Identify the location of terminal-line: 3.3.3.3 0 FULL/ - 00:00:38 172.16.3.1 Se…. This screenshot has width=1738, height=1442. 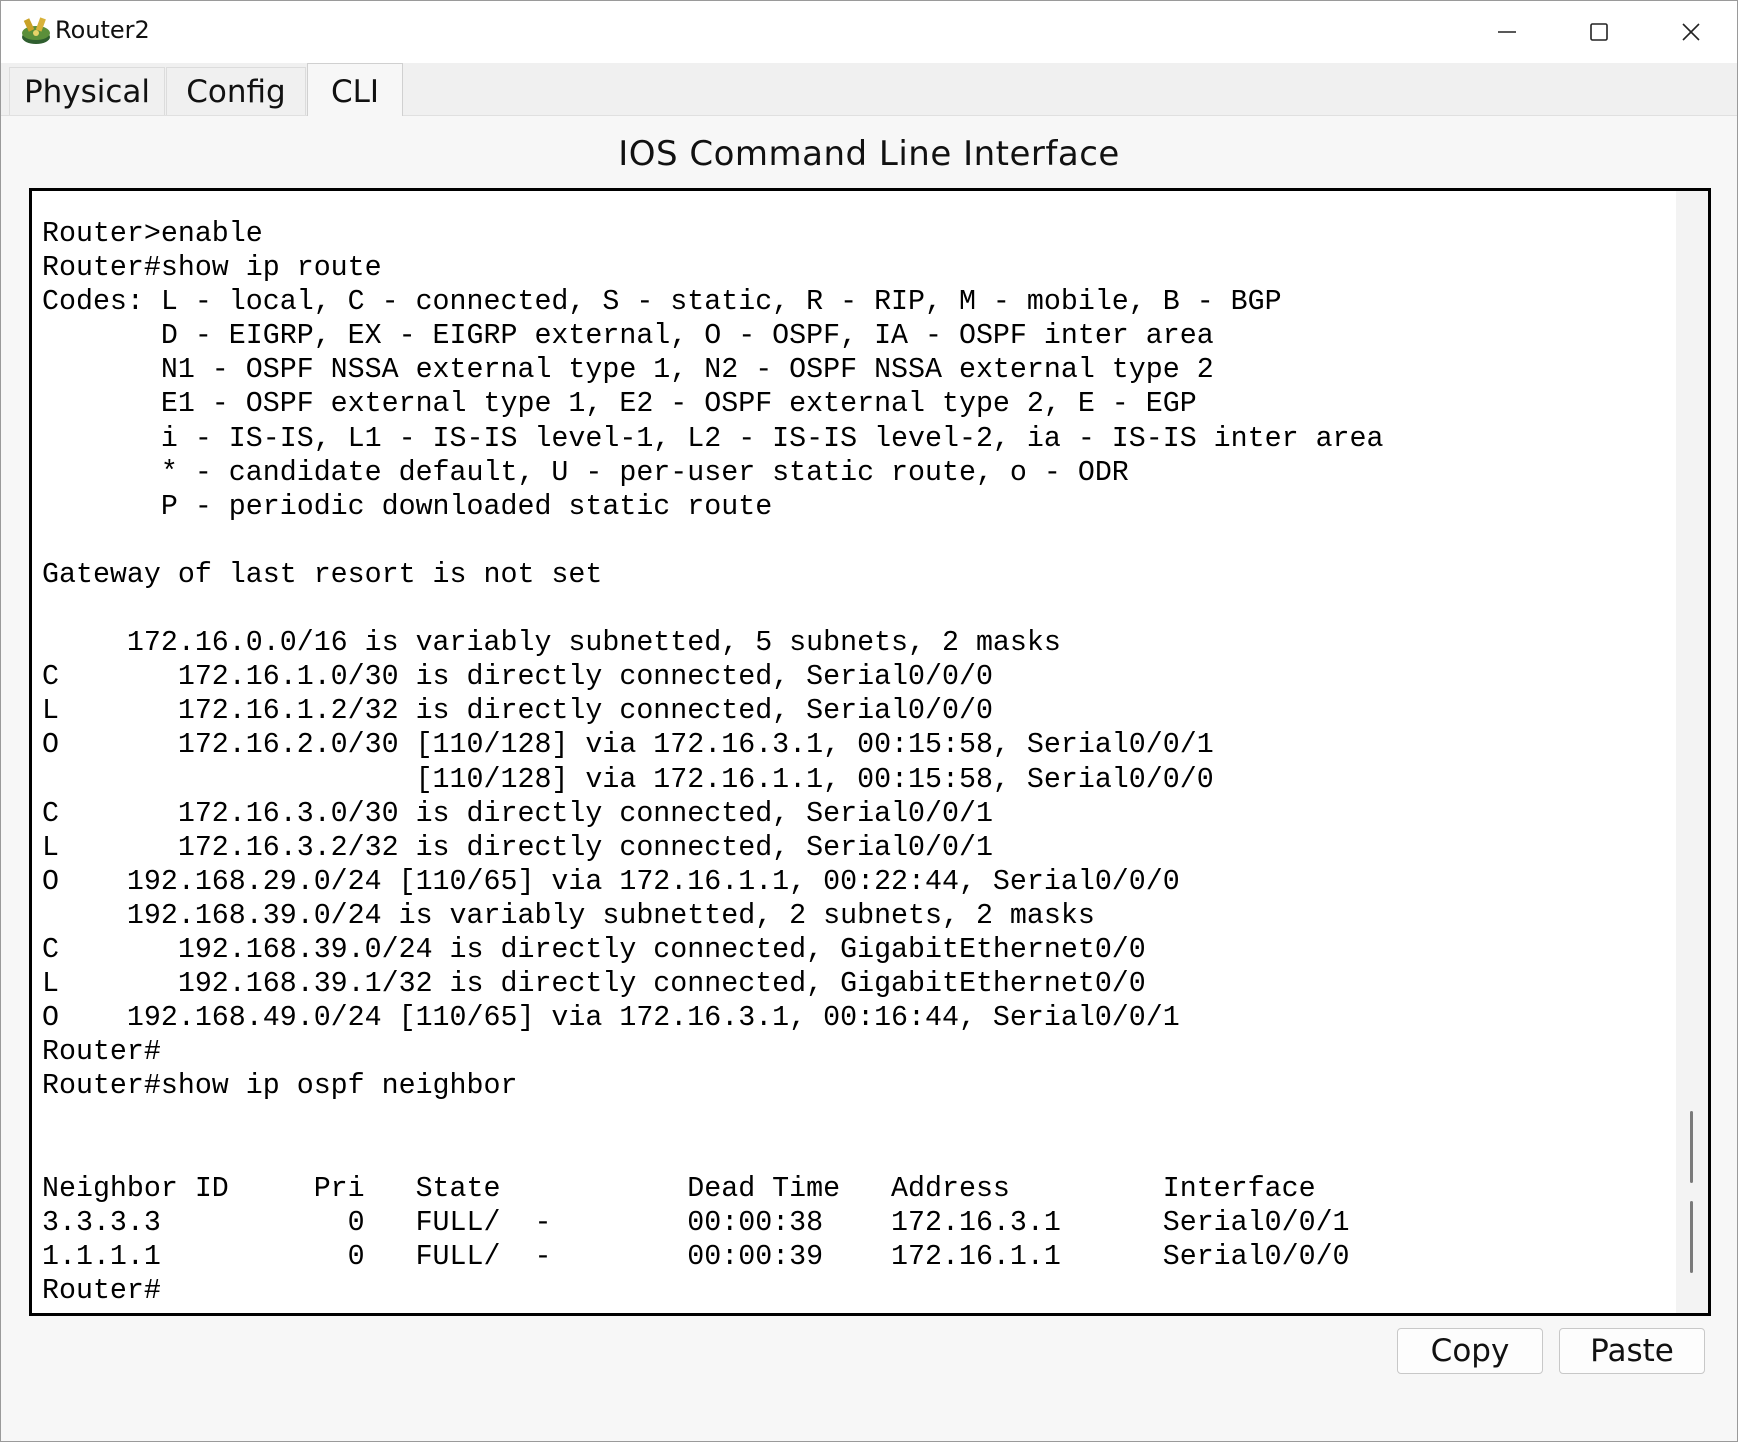
(696, 1222).